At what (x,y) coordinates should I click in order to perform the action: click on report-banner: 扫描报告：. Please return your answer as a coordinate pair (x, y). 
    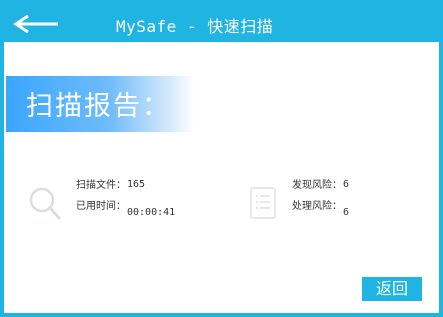
    Looking at the image, I should click on (100, 104).